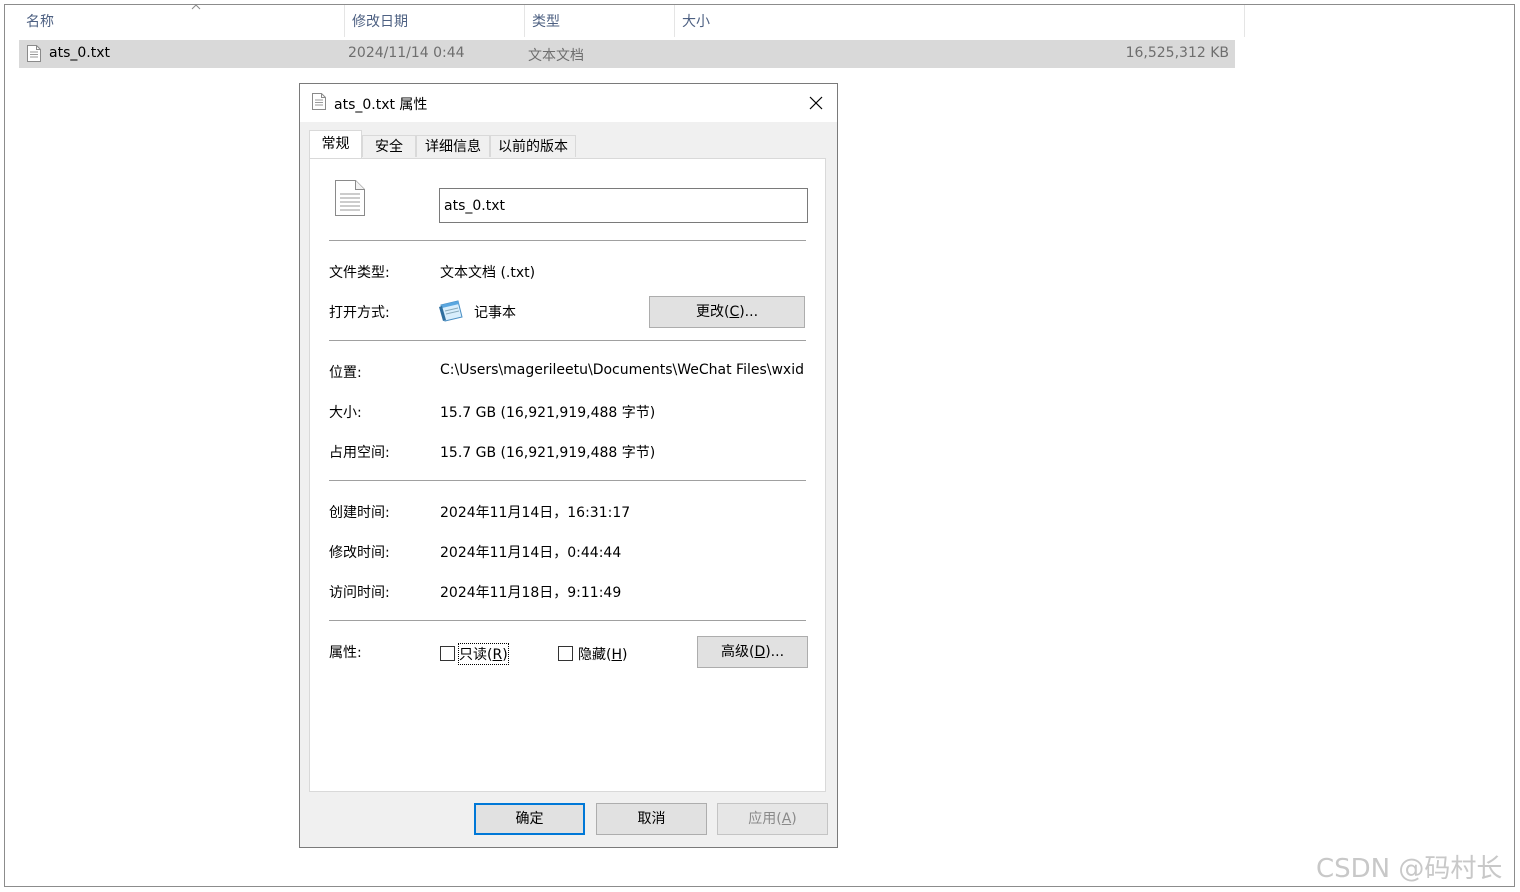 This screenshot has width=1520, height=892. I want to click on size-value: 15.7 GB (16,921,919,488 字节), so click(548, 413).